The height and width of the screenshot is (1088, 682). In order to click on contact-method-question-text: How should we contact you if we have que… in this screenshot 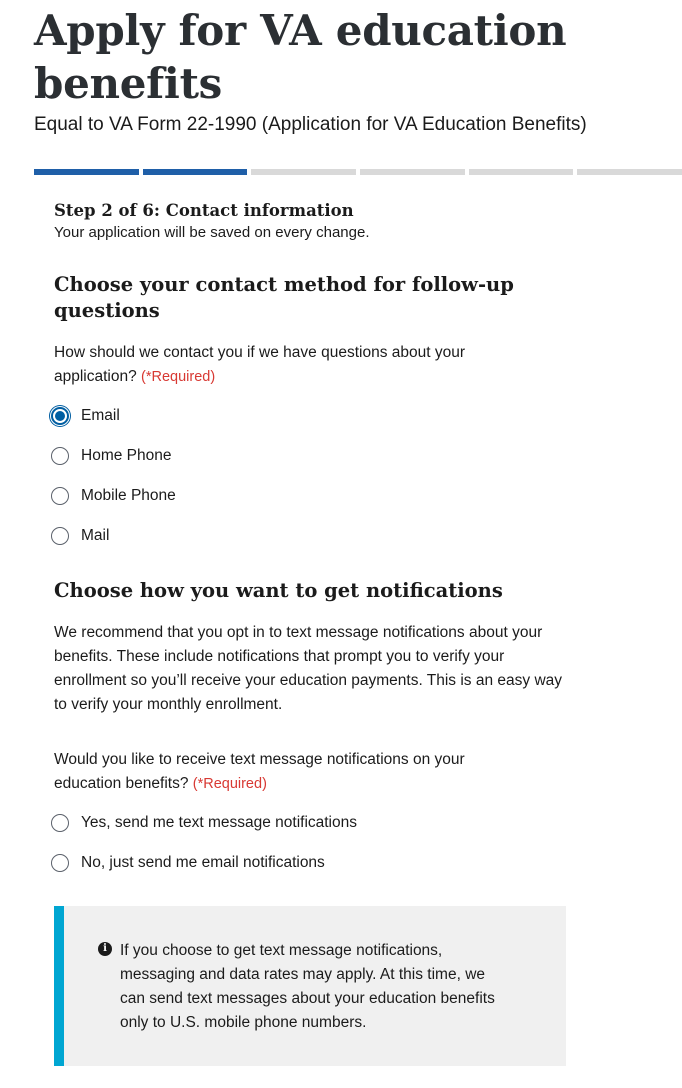, I will do `click(259, 364)`.